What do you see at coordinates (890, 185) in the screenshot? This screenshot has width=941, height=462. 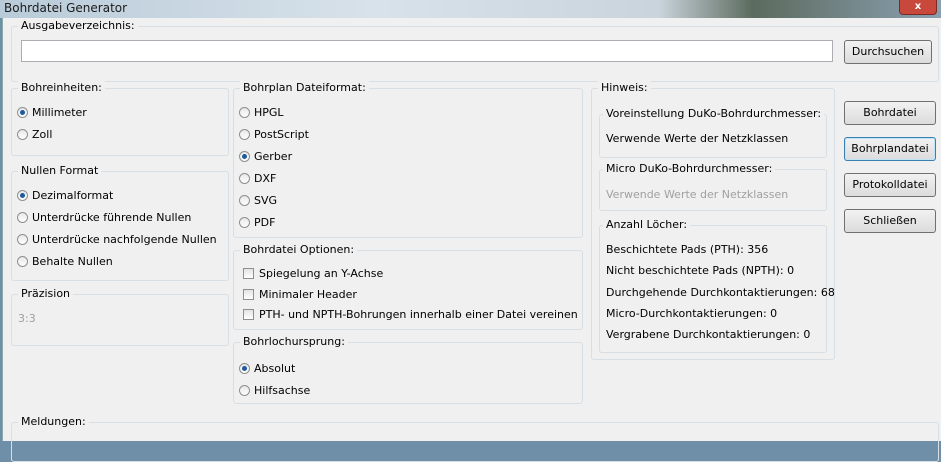 I see `report-file-button: Protokolldatei` at bounding box center [890, 185].